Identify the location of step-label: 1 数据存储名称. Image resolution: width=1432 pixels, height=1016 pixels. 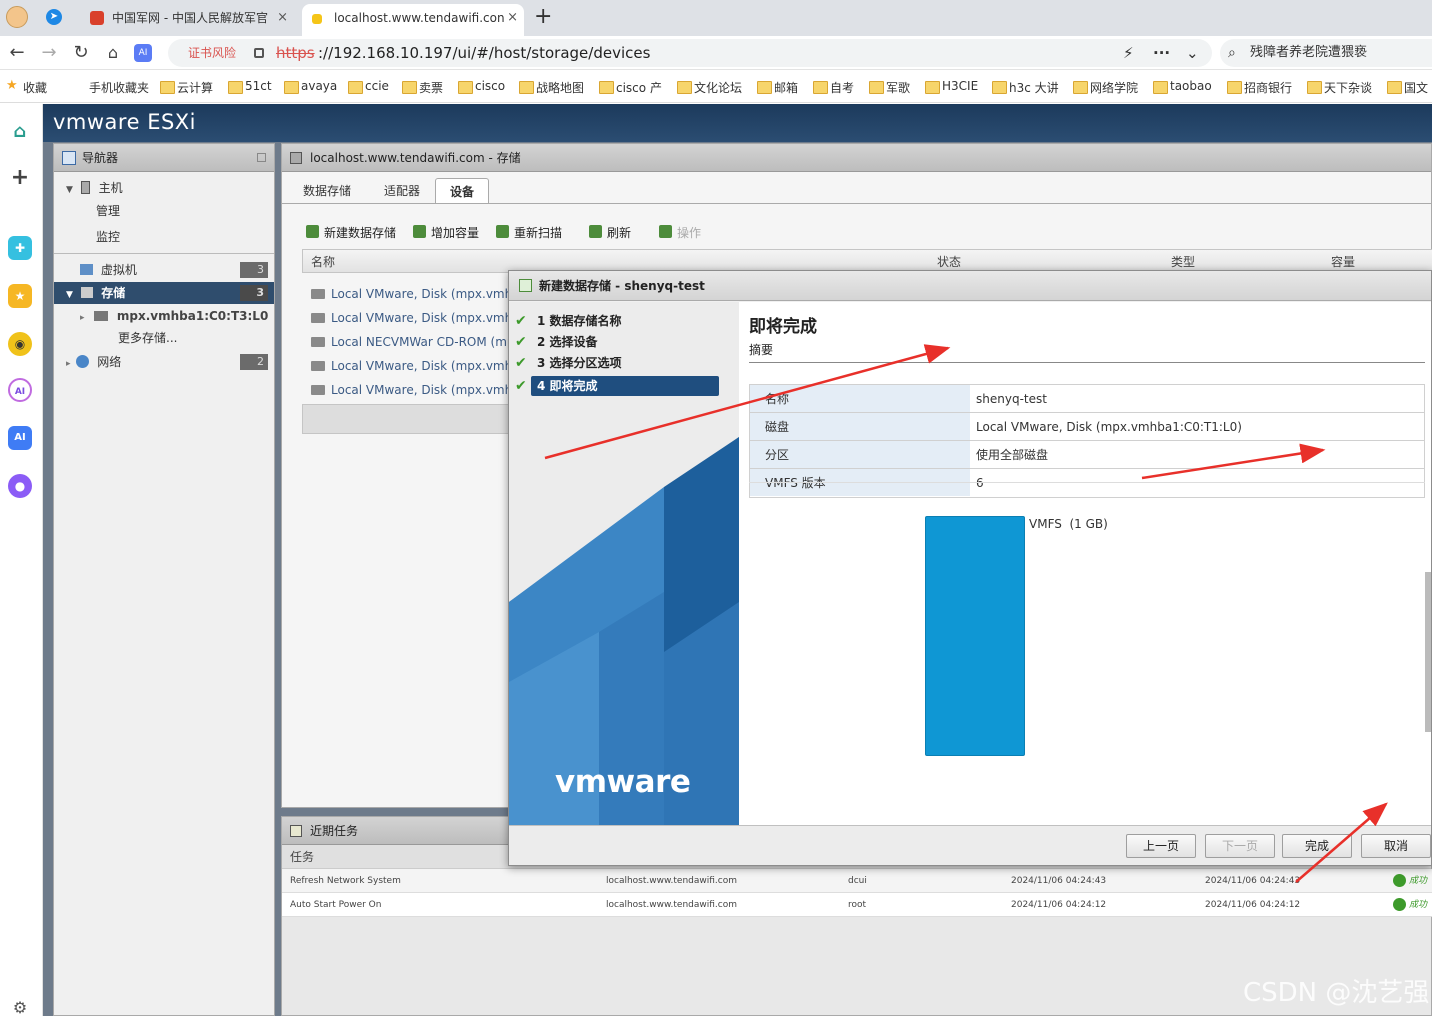
(579, 321).